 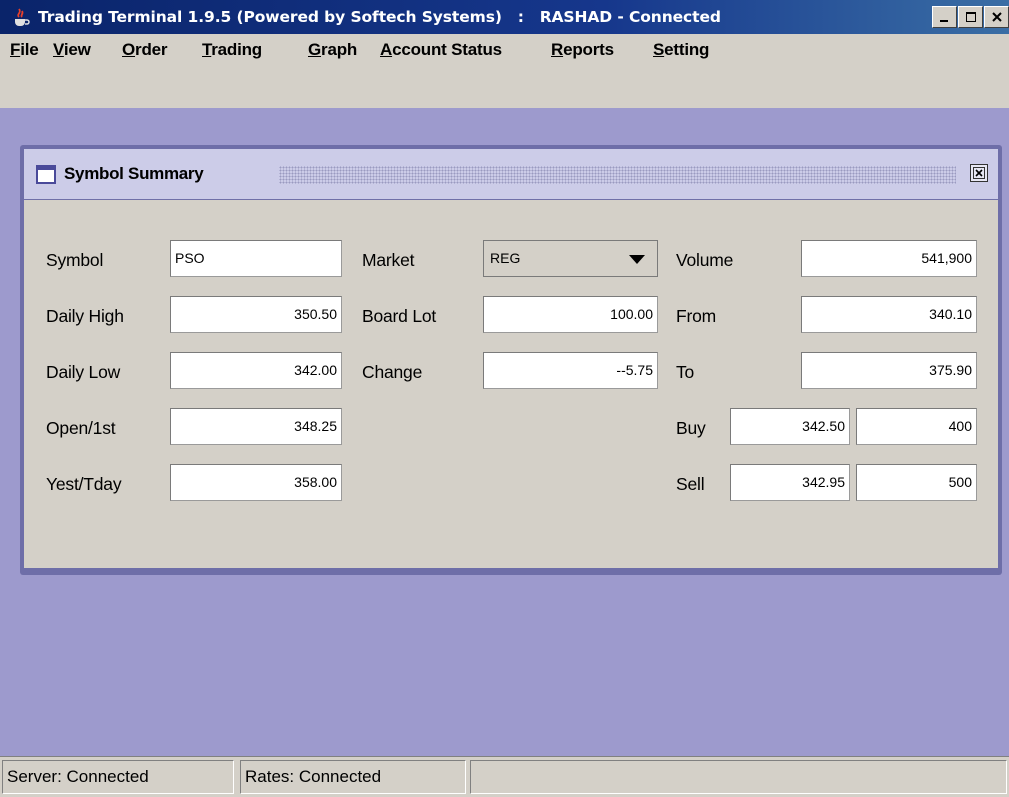 I want to click on rates-status: Rates: Connected, so click(x=353, y=777).